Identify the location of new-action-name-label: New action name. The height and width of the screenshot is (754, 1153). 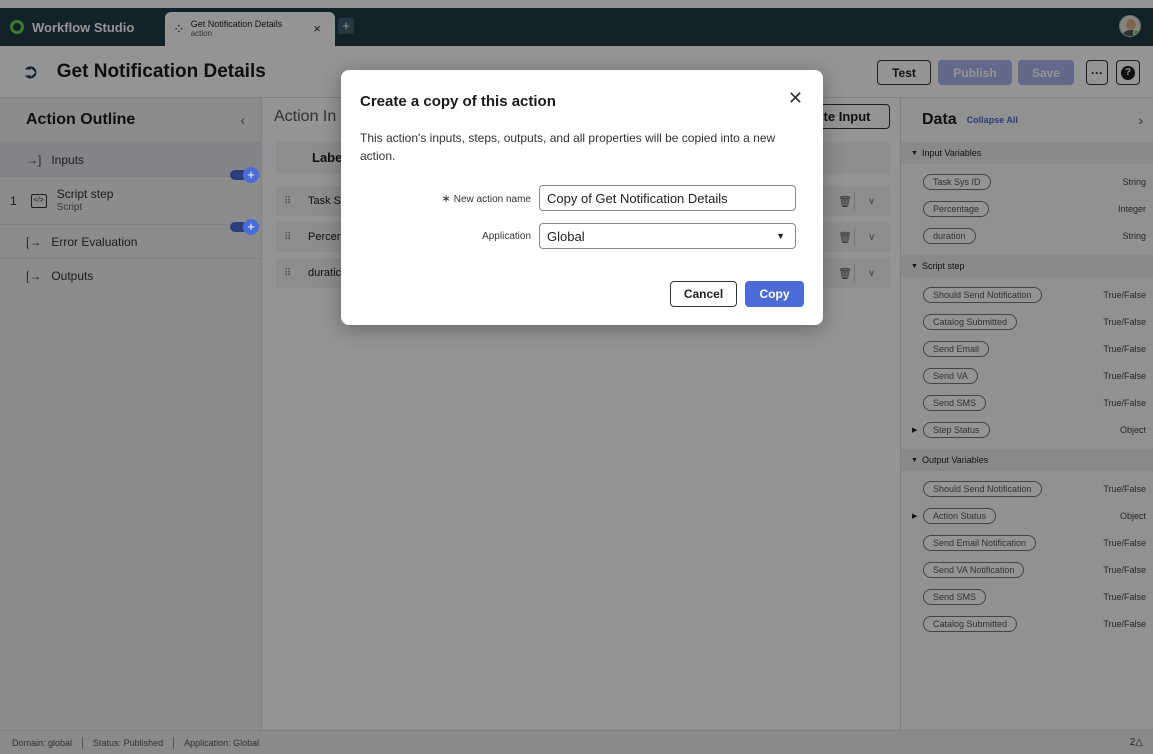
(492, 199).